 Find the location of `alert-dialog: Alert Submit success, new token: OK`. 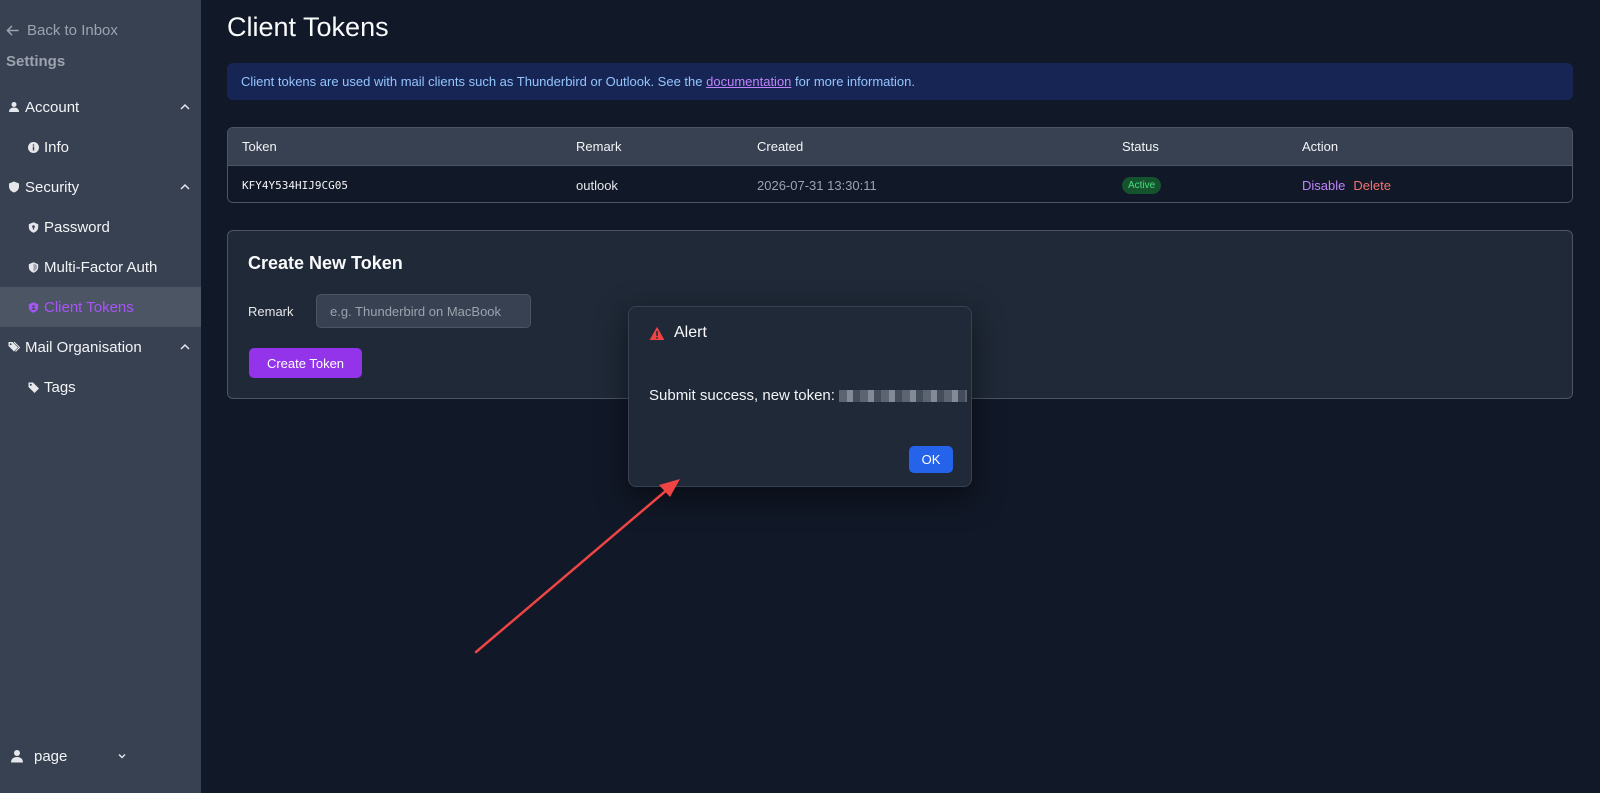

alert-dialog: Alert Submit success, new token: OK is located at coordinates (800, 396).